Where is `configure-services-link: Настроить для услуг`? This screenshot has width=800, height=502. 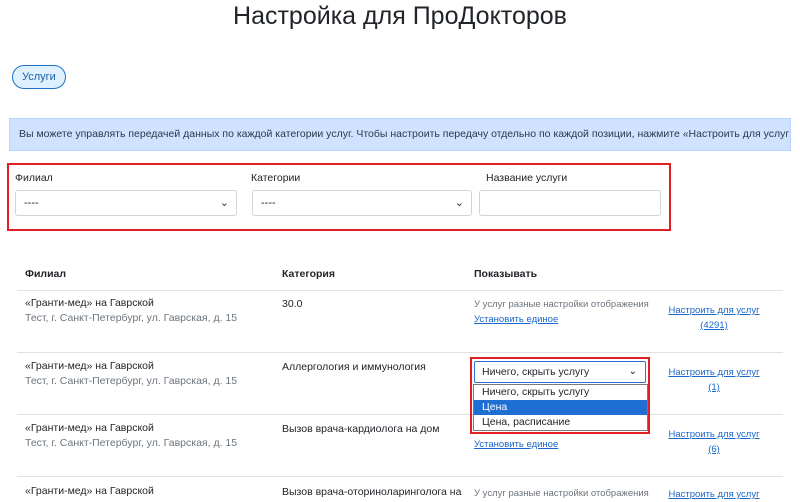 configure-services-link: Настроить для услуг is located at coordinates (714, 494).